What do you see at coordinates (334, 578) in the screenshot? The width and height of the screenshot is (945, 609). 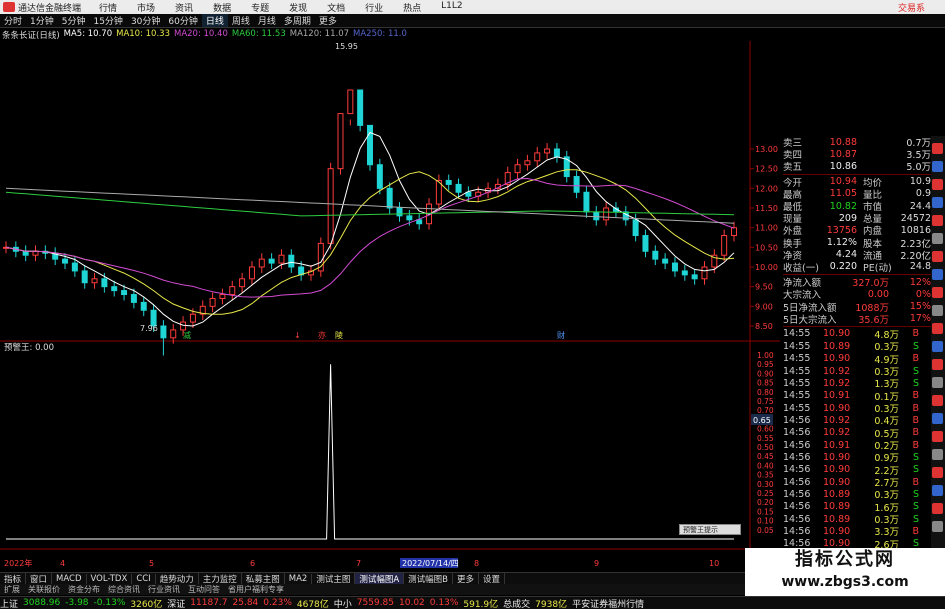 I see `indicator-tab: 测试主图` at bounding box center [334, 578].